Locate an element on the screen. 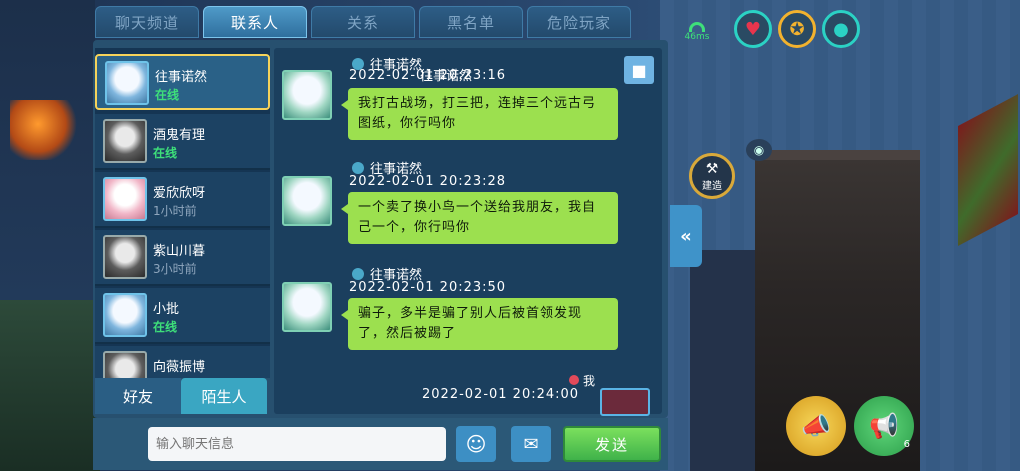 This screenshot has width=1020, height=471. emoji-icon: ☺ is located at coordinates (476, 444).